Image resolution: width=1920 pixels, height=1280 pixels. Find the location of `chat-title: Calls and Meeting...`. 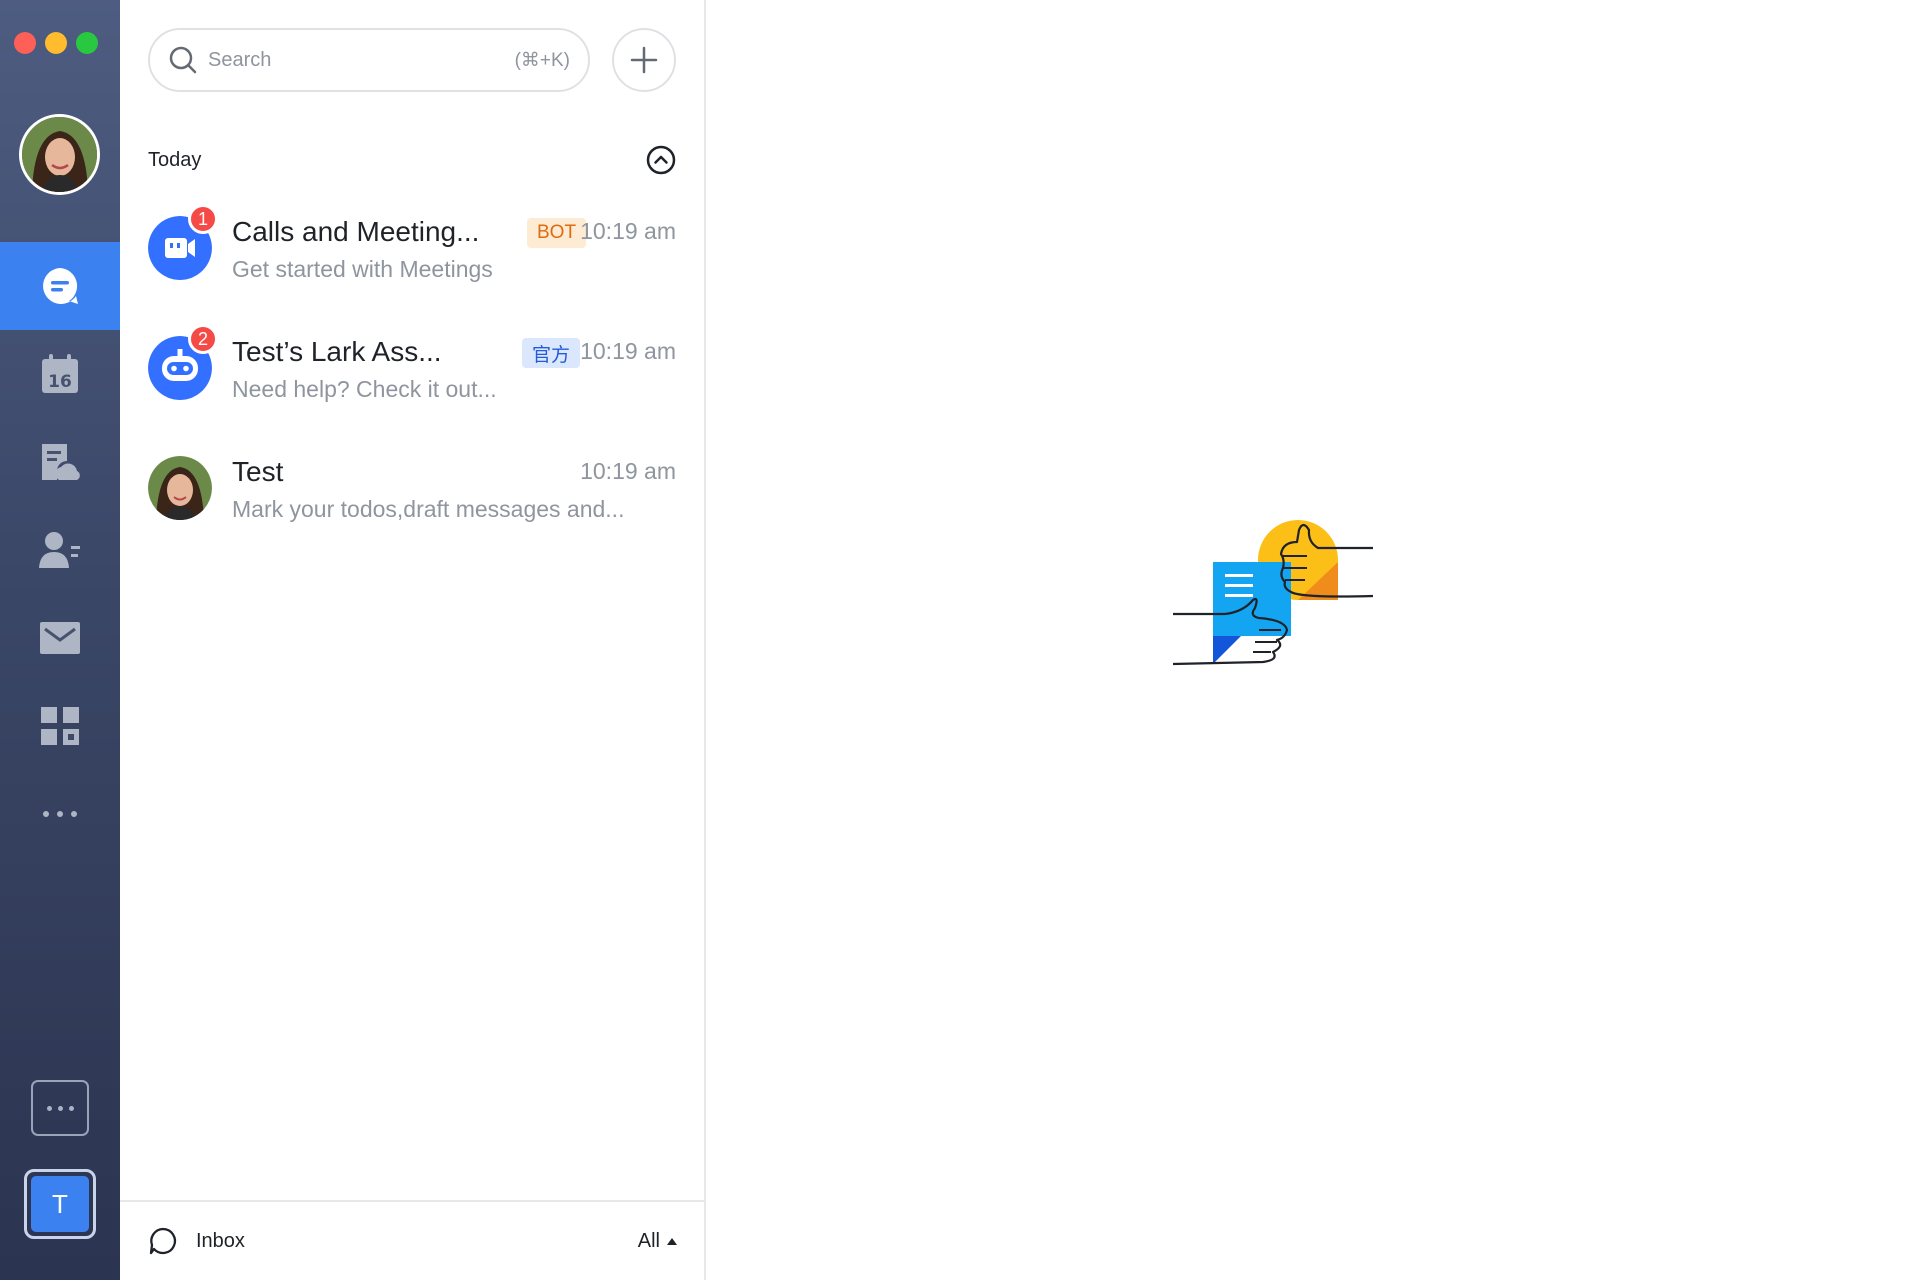

chat-title: Calls and Meeting... is located at coordinates (356, 231).